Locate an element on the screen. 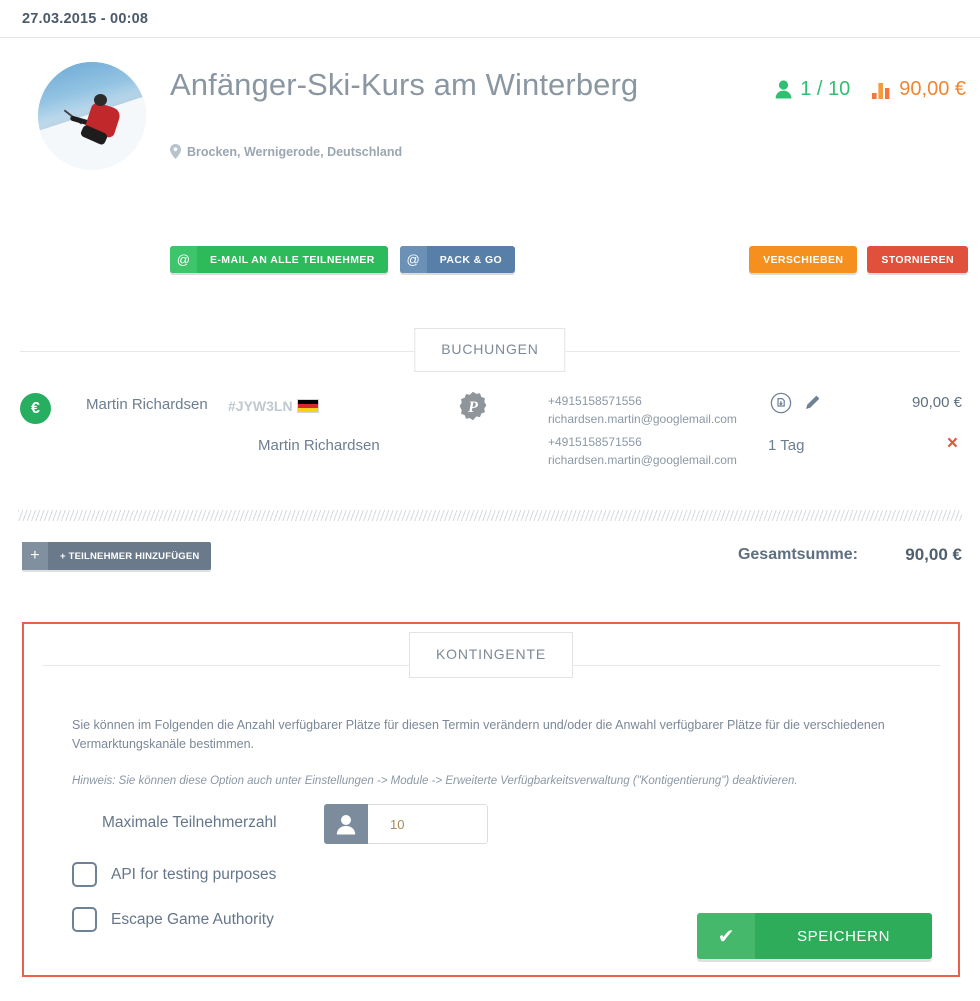  event-stats: 1 / 10 90,00 € is located at coordinates (870, 89).